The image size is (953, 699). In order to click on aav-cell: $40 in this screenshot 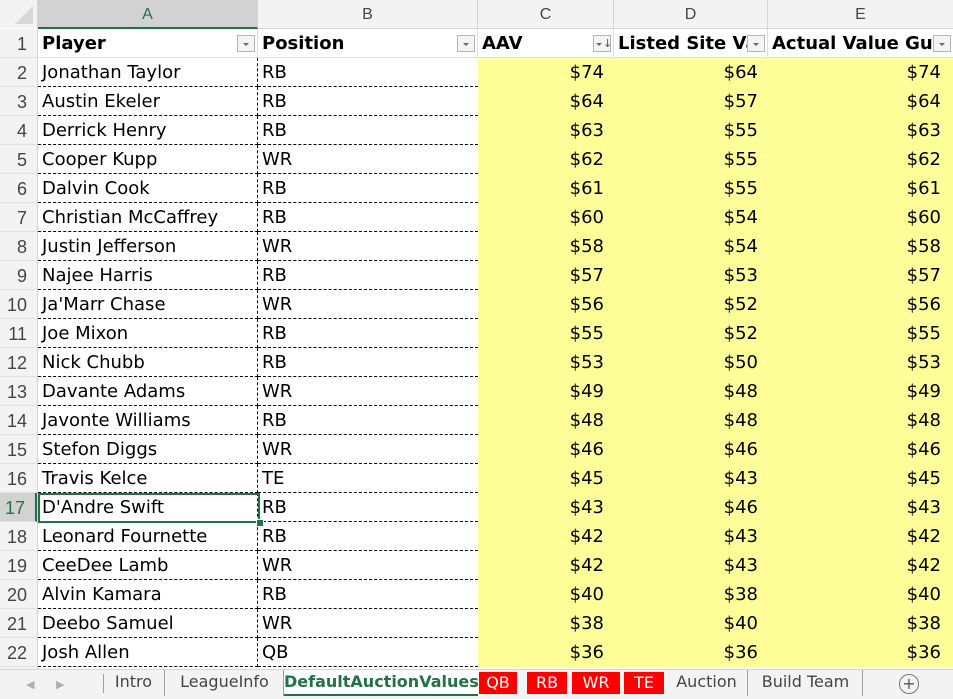, I will do `click(546, 594)`.